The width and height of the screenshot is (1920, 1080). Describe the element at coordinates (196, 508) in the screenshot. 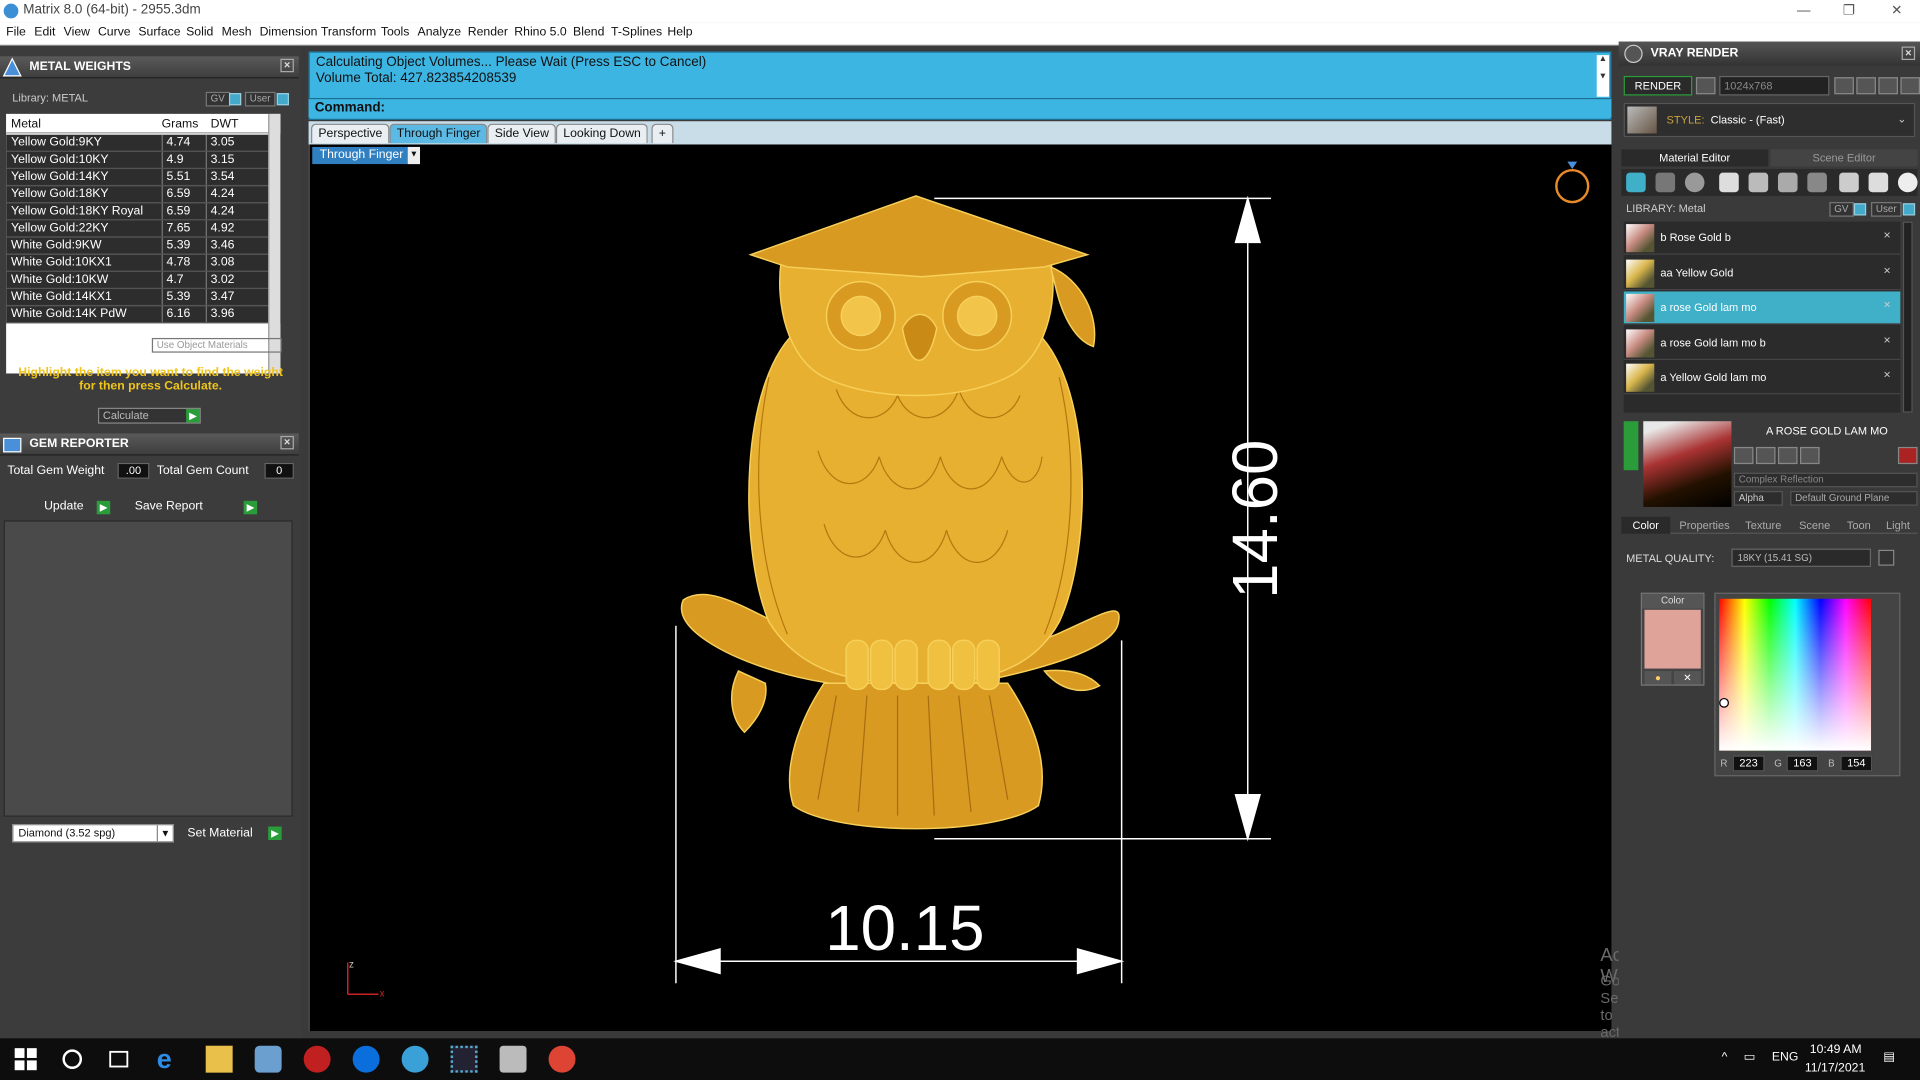

I see `save-report-button: Save Report ▶` at that location.